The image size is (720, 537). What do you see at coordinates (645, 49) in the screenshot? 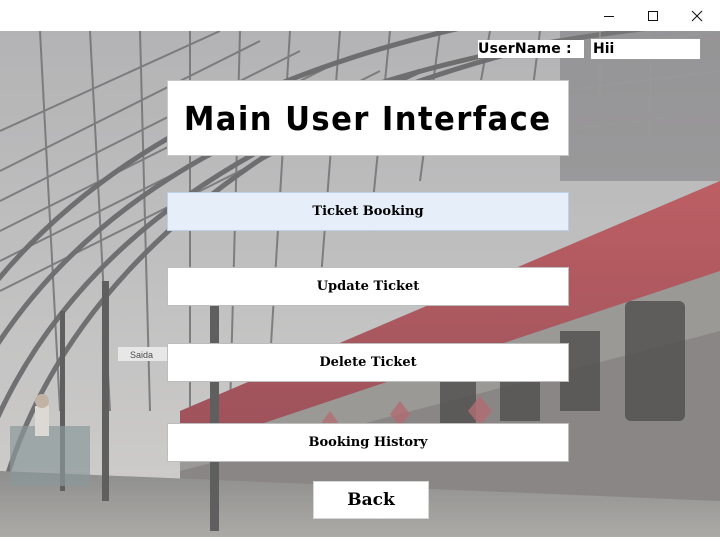
I see `username-field: Hii` at bounding box center [645, 49].